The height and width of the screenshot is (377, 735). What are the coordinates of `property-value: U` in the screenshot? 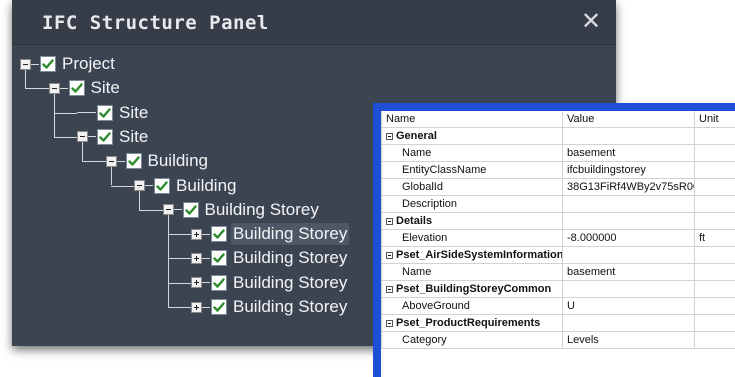 It's located at (628, 306).